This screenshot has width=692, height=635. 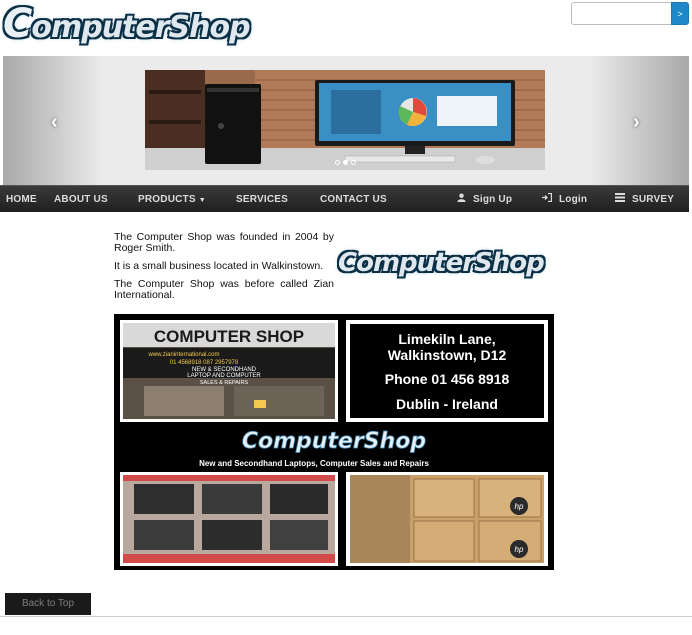 What do you see at coordinates (621, 13) in the screenshot?
I see `search-input` at bounding box center [621, 13].